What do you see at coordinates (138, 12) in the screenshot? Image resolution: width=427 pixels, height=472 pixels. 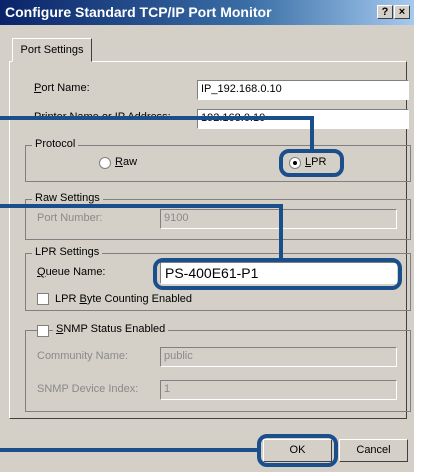 I see `window-title: Configure Standard TCP/IP Port Monitor` at bounding box center [138, 12].